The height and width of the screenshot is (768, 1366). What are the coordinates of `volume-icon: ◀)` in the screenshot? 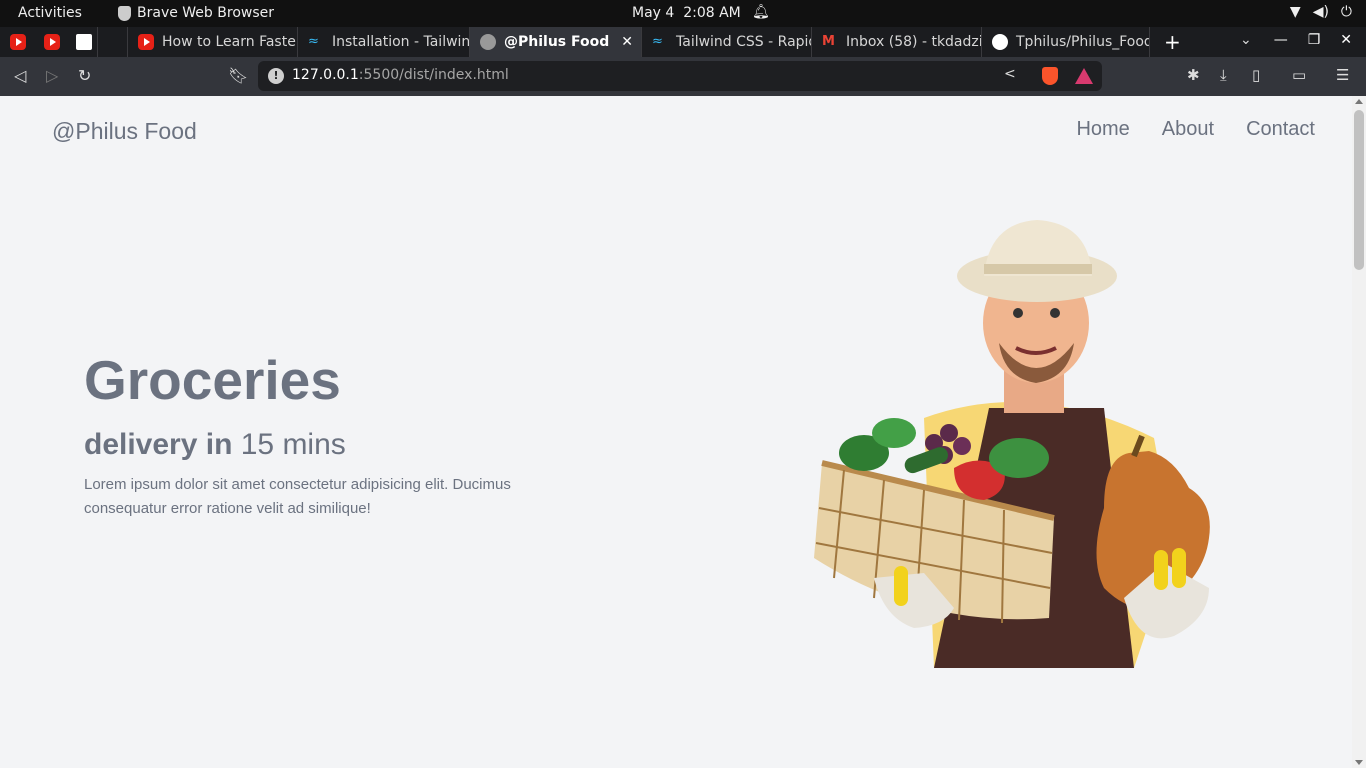 It's located at (1320, 12).